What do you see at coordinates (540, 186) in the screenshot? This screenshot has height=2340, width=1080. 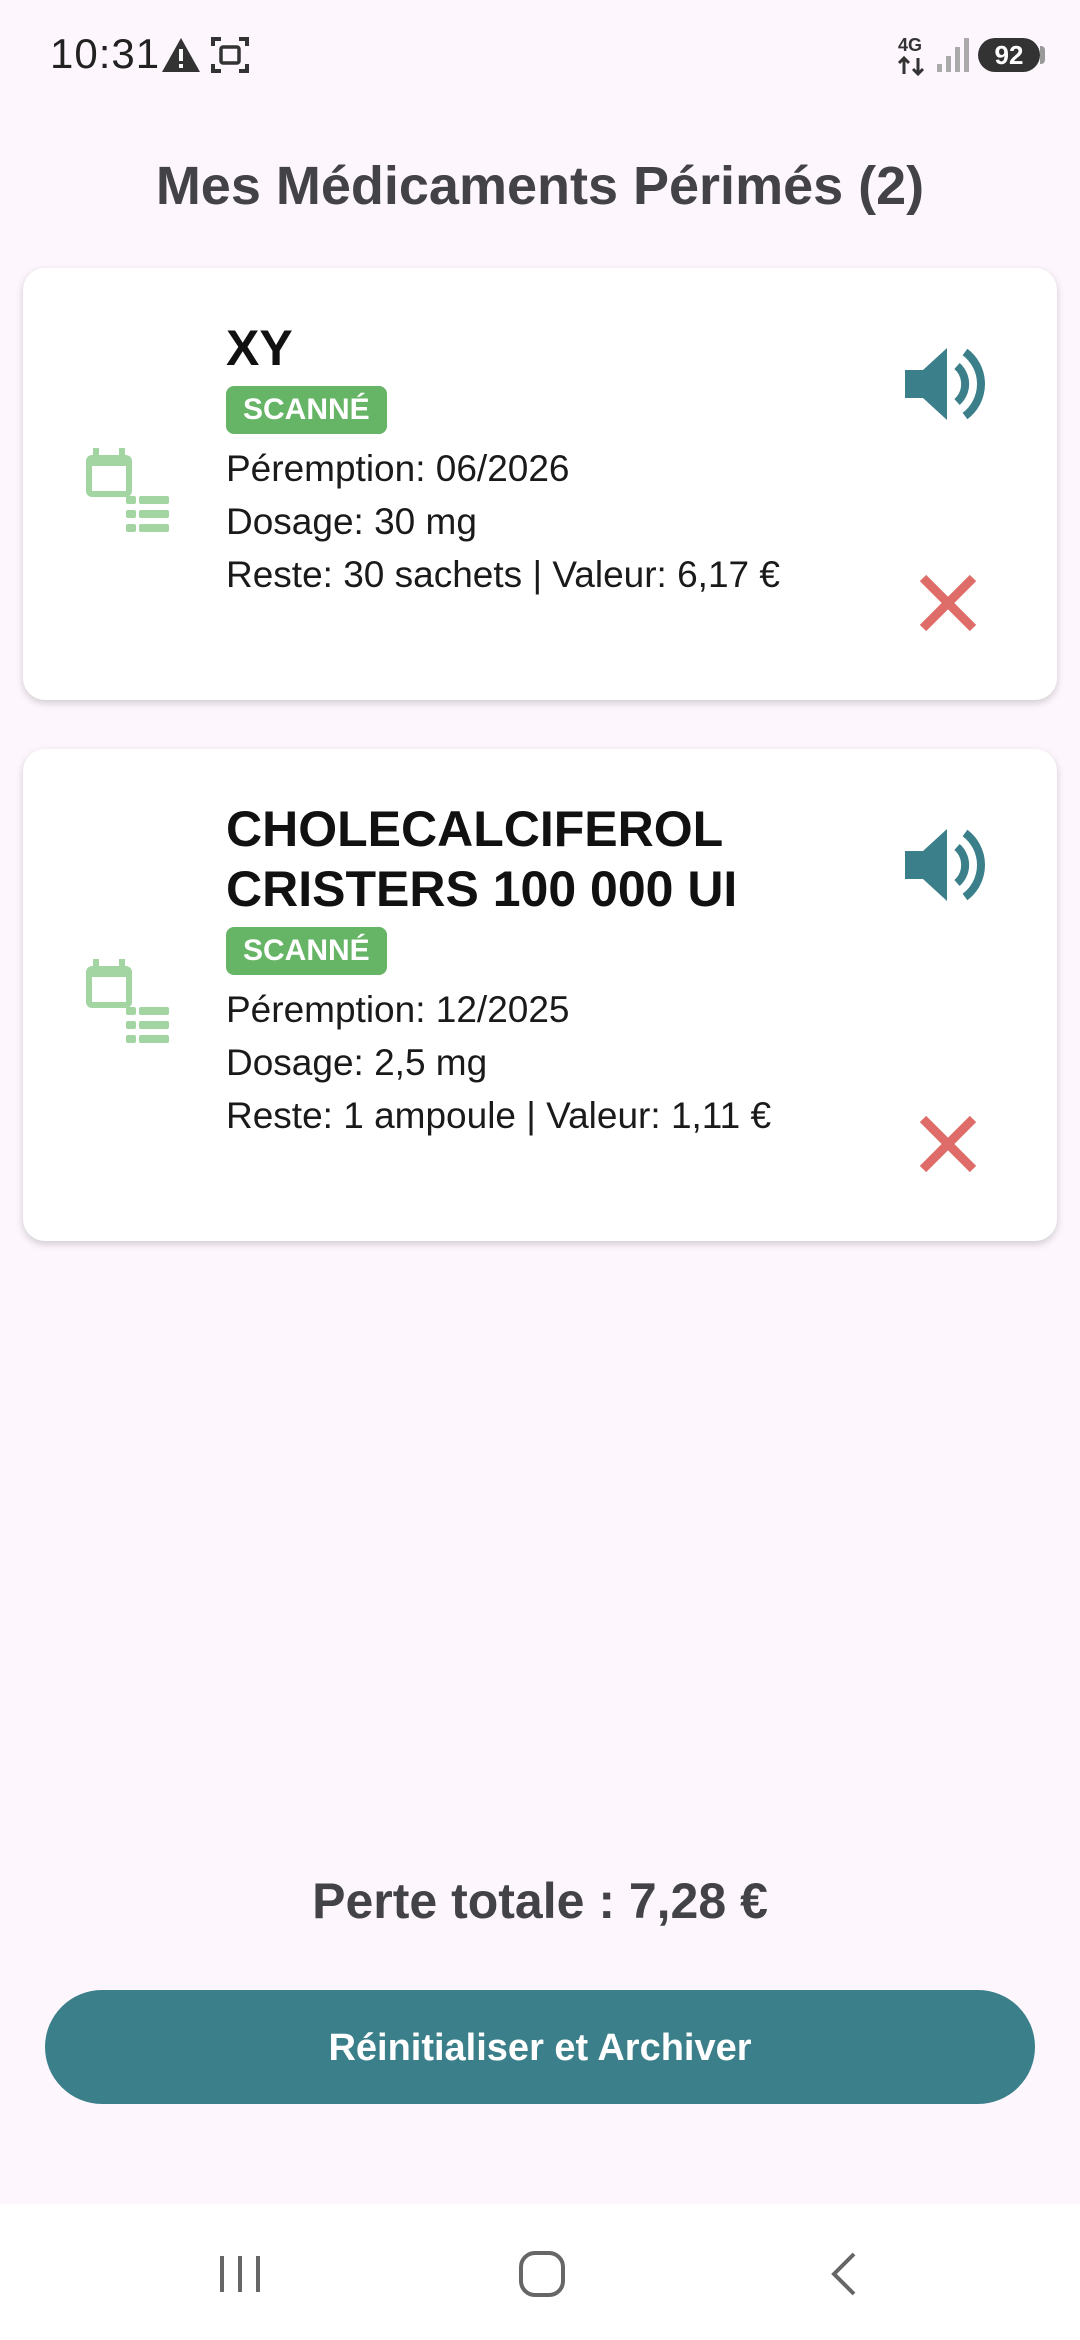 I see `page-title: Mes Médicaments Périmés (2)` at bounding box center [540, 186].